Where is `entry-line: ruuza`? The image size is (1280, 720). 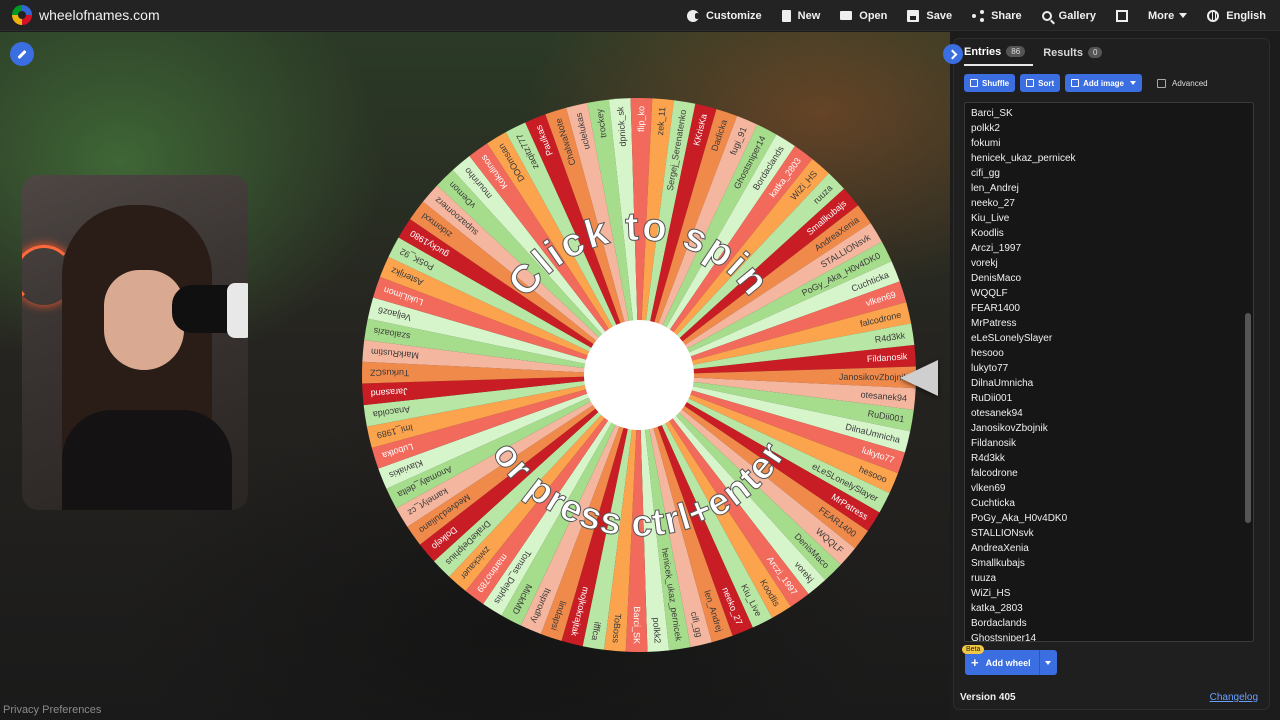
entry-line: ruuza is located at coordinates (1105, 578).